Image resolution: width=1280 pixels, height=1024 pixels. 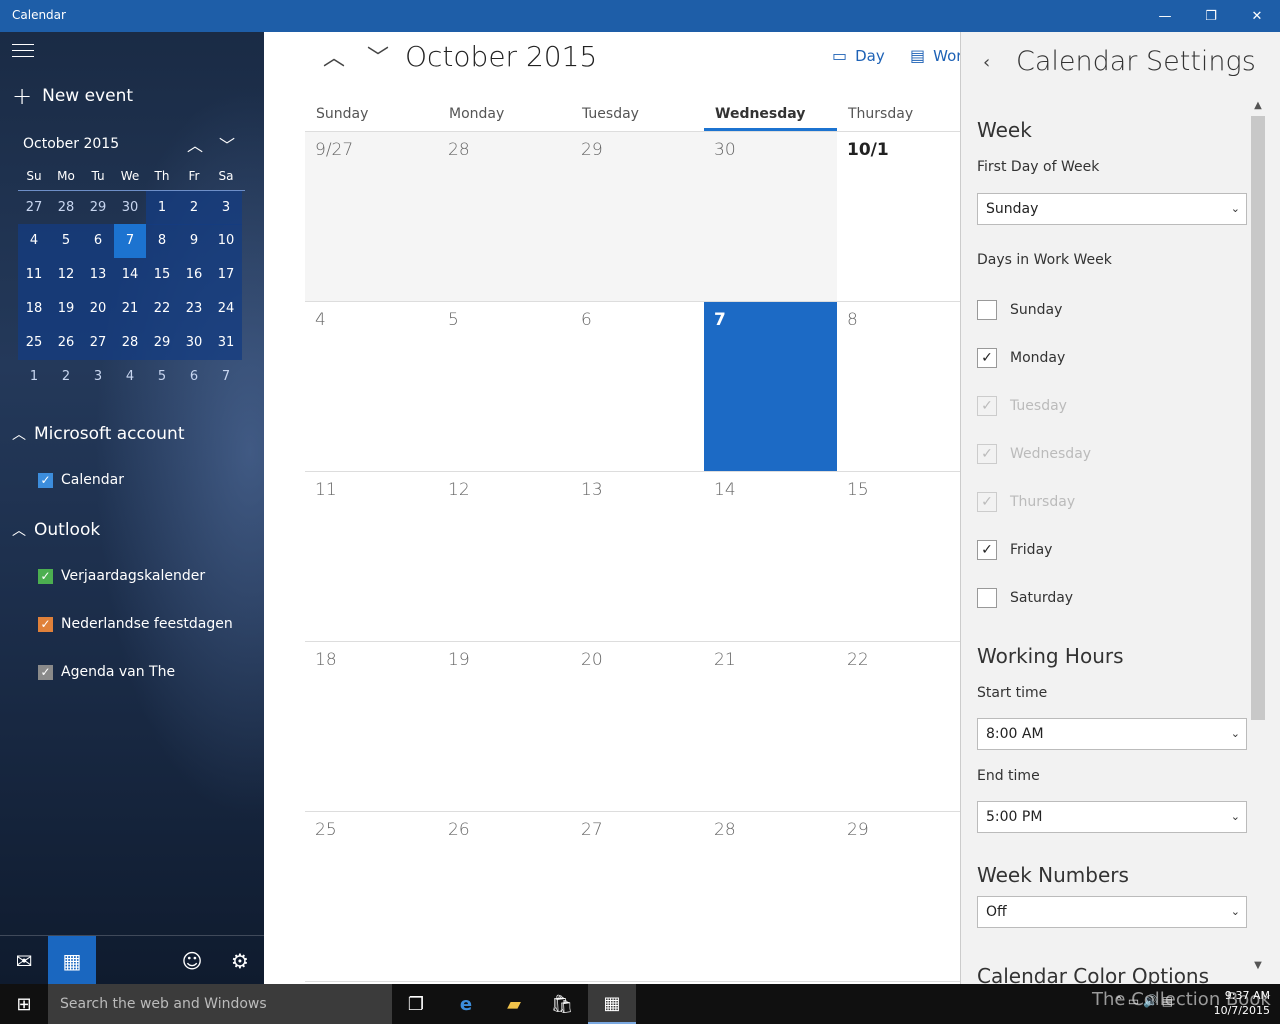 What do you see at coordinates (220, 1004) in the screenshot?
I see `taskbar-search-input: Search the web and Windows` at bounding box center [220, 1004].